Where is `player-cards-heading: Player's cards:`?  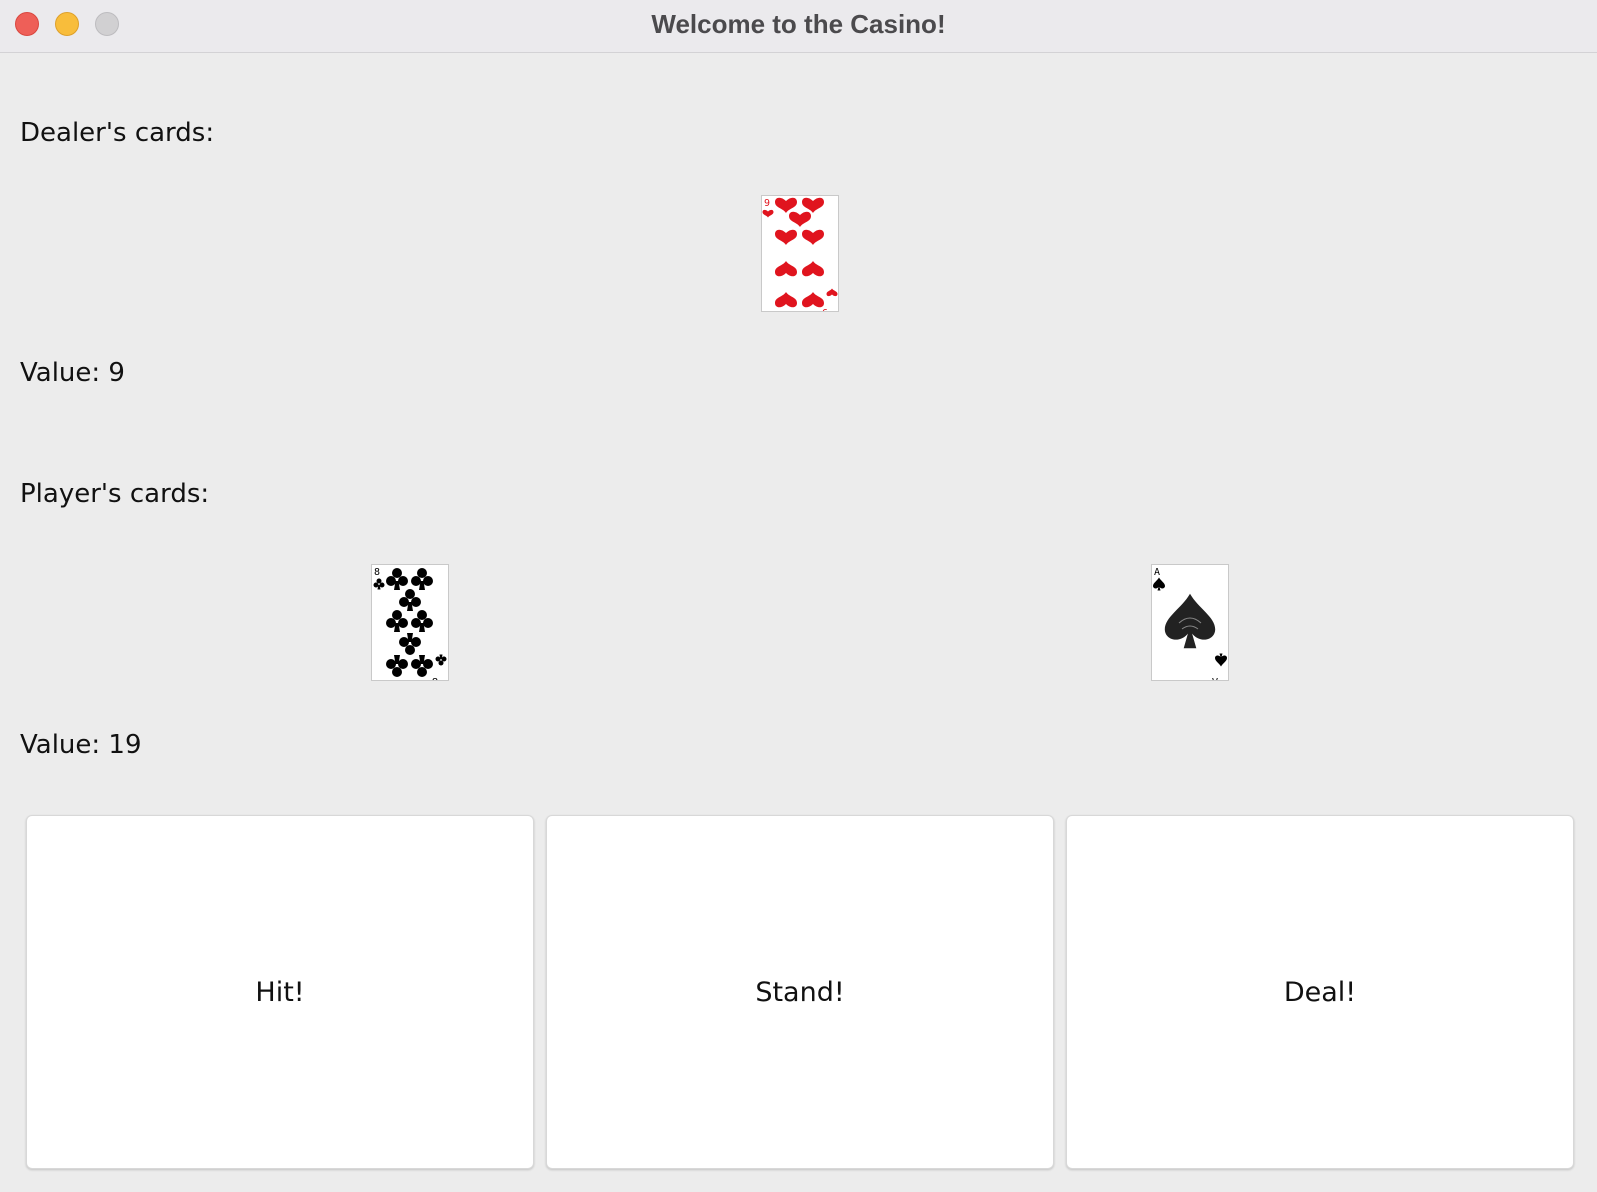 player-cards-heading: Player's cards: is located at coordinates (115, 494).